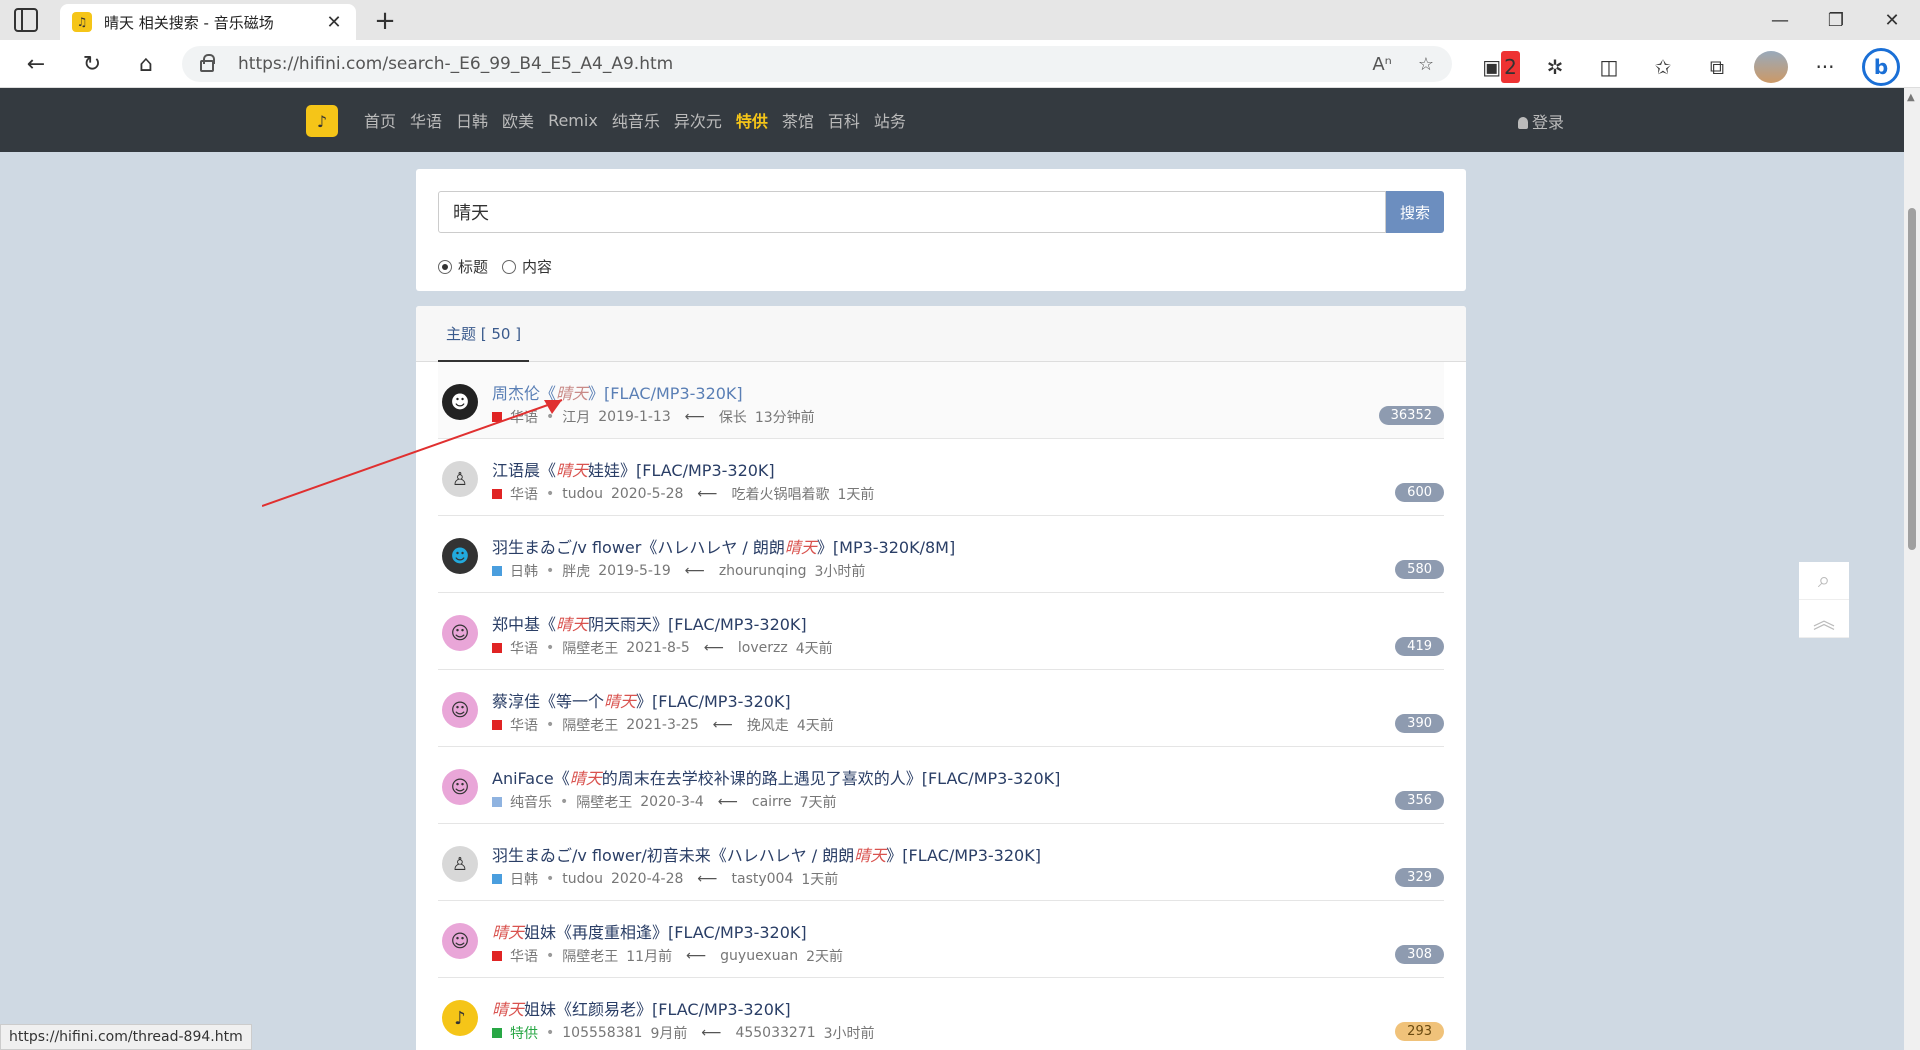  What do you see at coordinates (531, 802) in the screenshot?
I see `category: 纯音乐` at bounding box center [531, 802].